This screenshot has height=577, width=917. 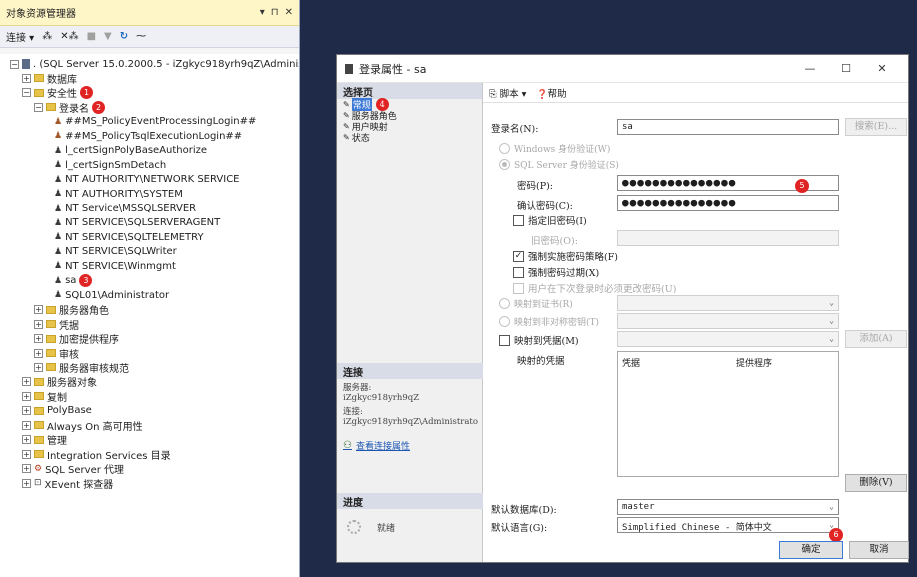 What do you see at coordinates (550, 220) in the screenshot?
I see `specify-old-password-checkbox: 指定旧密码(I)` at bounding box center [550, 220].